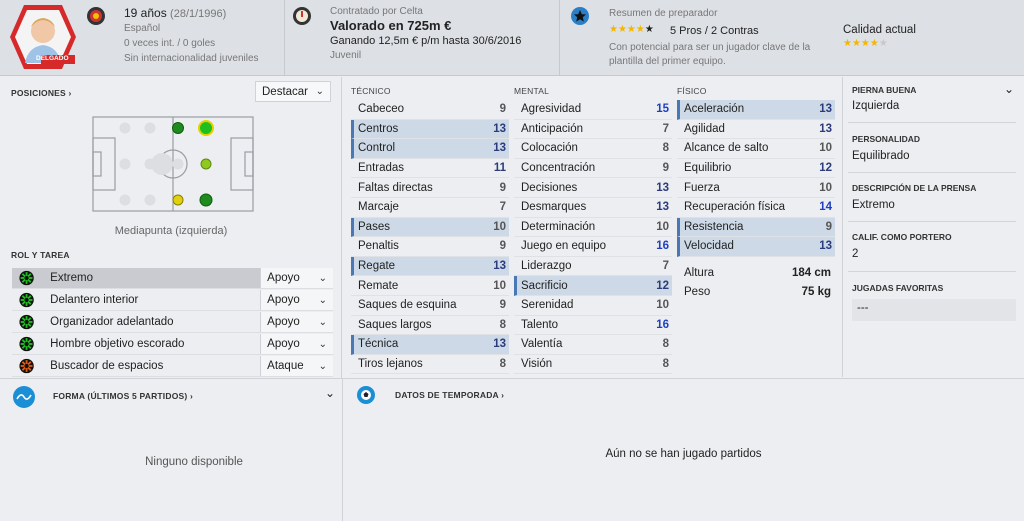 The image size is (1024, 521). I want to click on form-title: FORMA (ÚLTIMOS 5 PARTIDOS) ›, so click(123, 396).